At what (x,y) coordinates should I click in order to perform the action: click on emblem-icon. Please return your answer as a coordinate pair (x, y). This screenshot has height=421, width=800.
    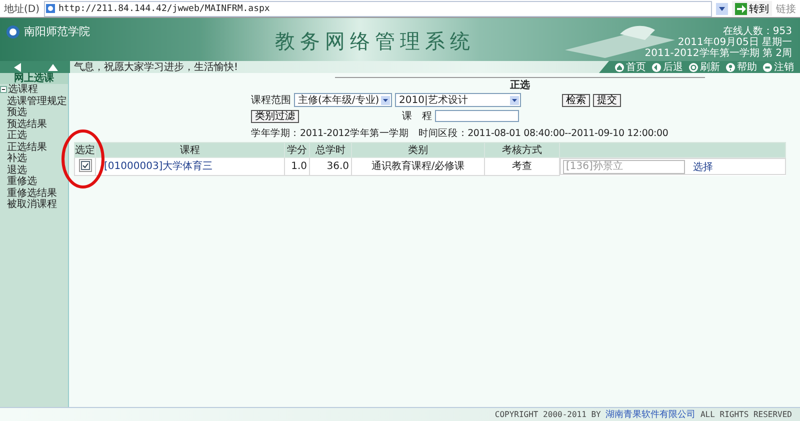
    Looking at the image, I should click on (13, 31).